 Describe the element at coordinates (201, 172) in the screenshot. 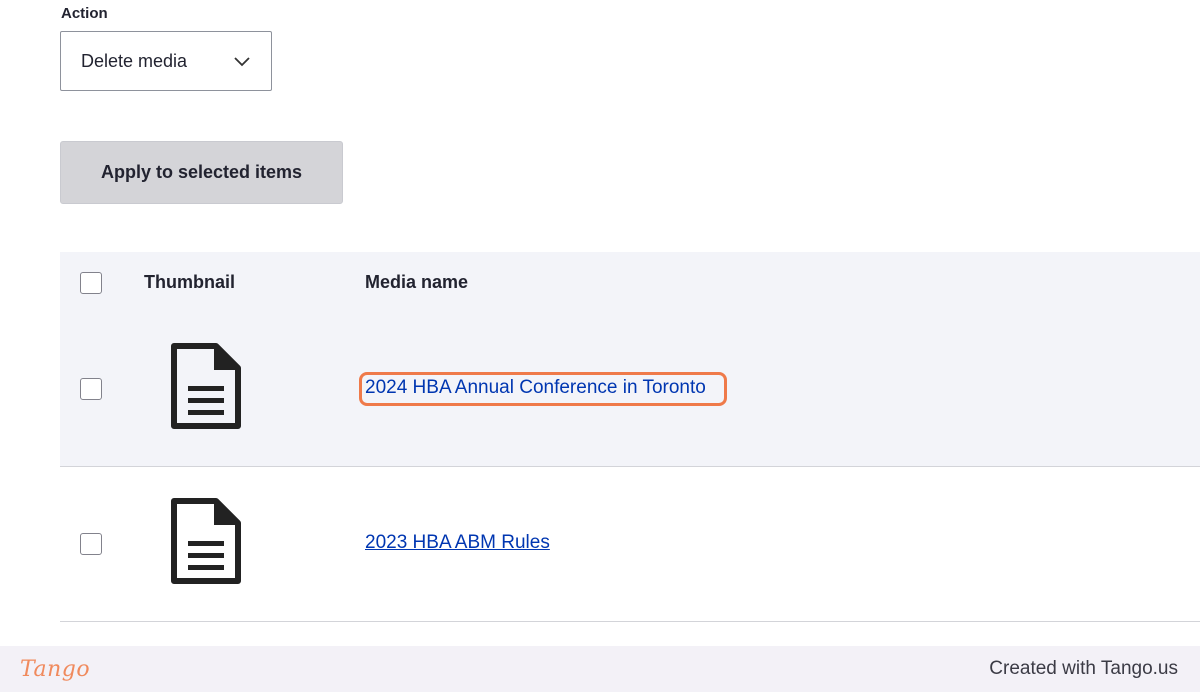

I see `apply-to-selected-button: Apply to selected items` at that location.